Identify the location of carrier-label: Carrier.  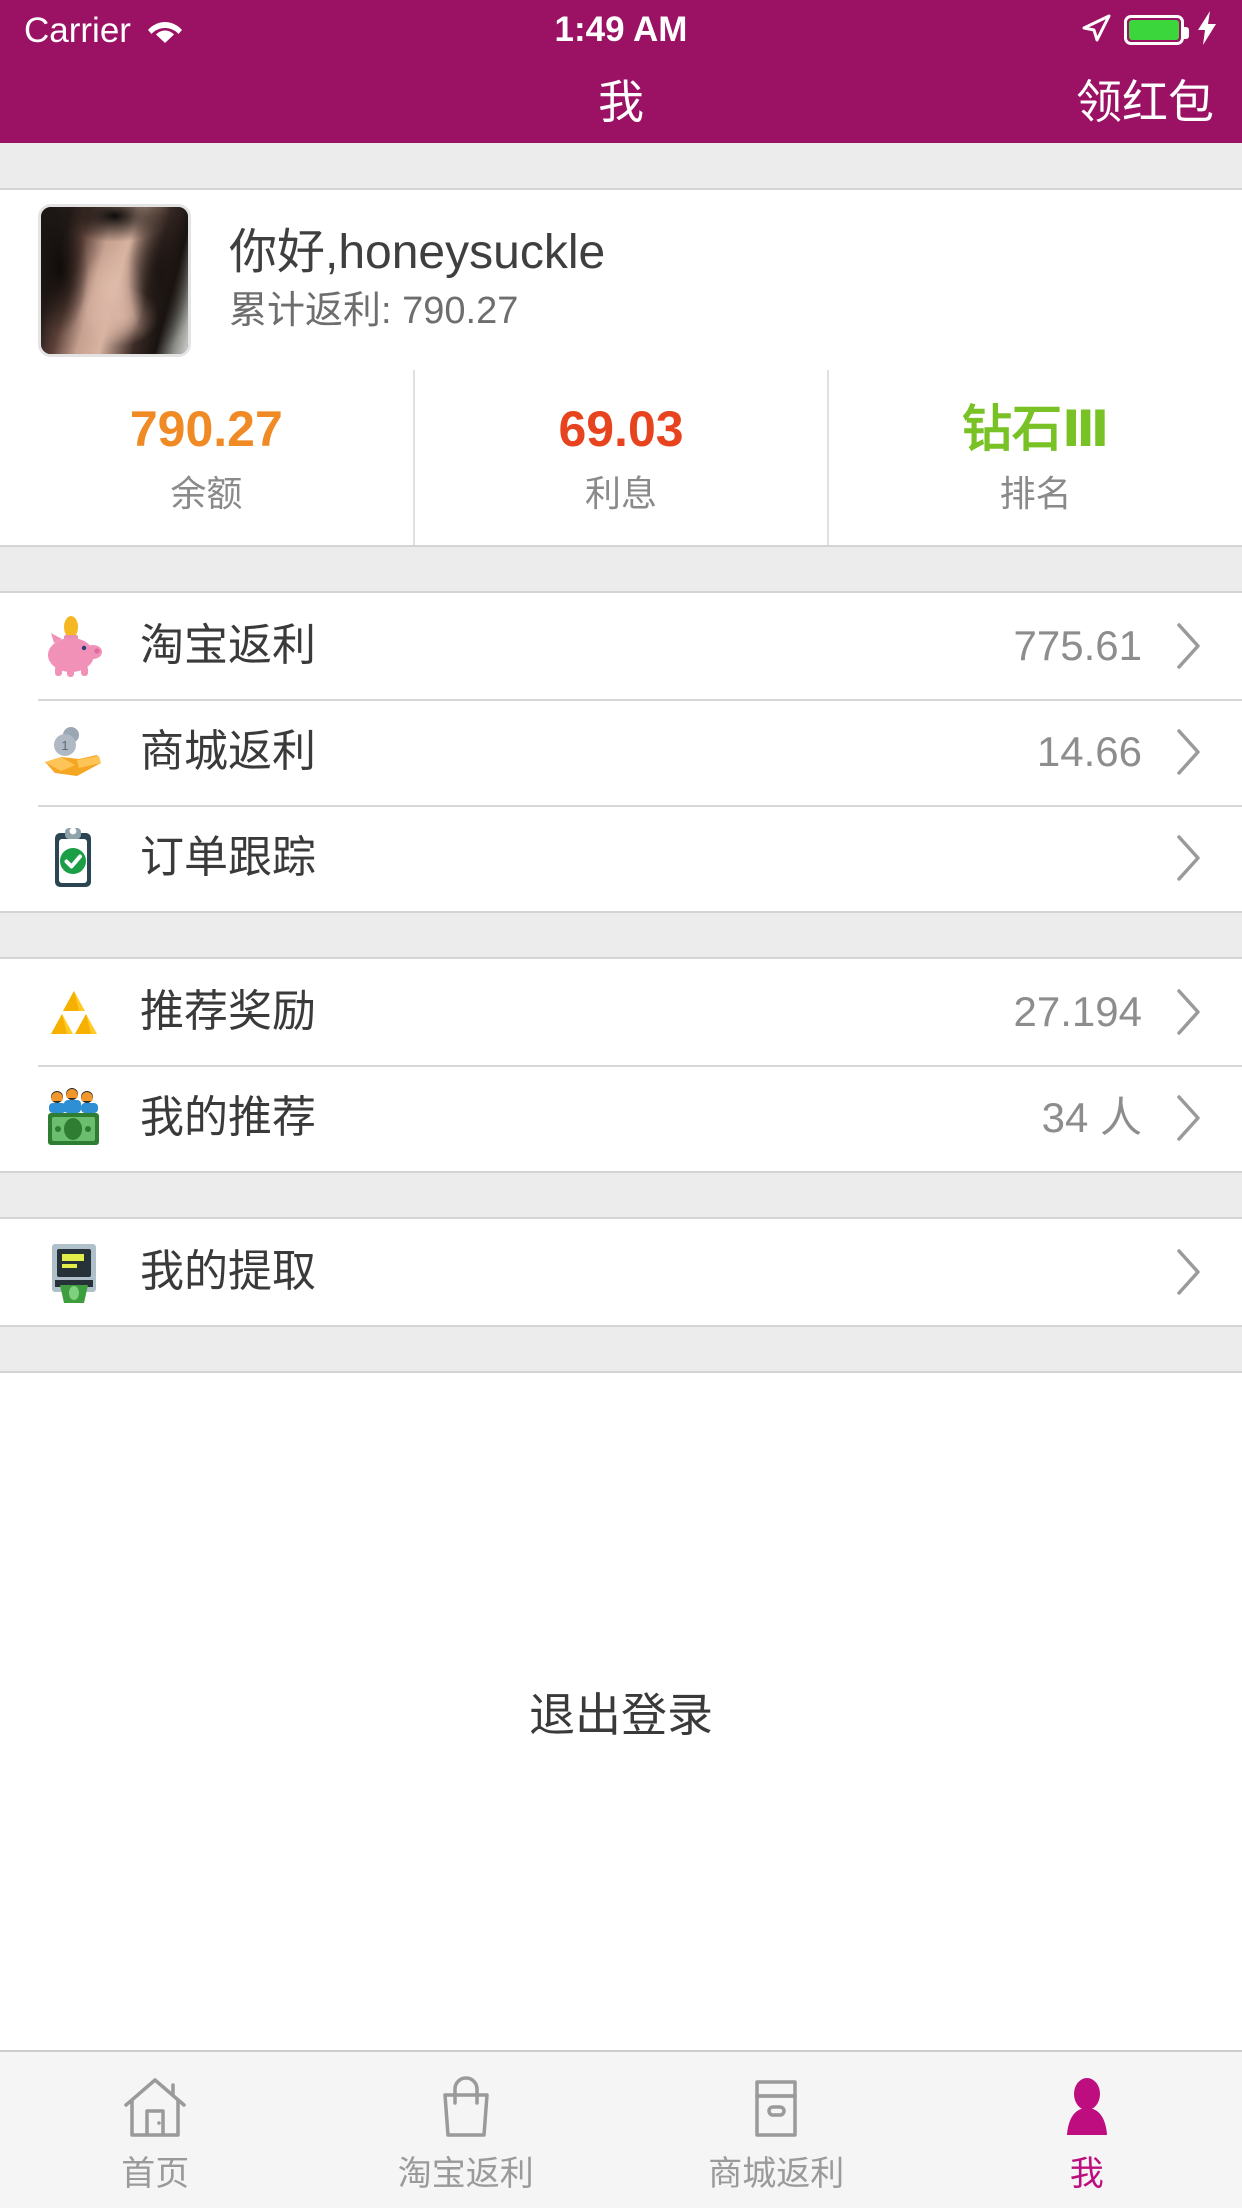
(77, 30).